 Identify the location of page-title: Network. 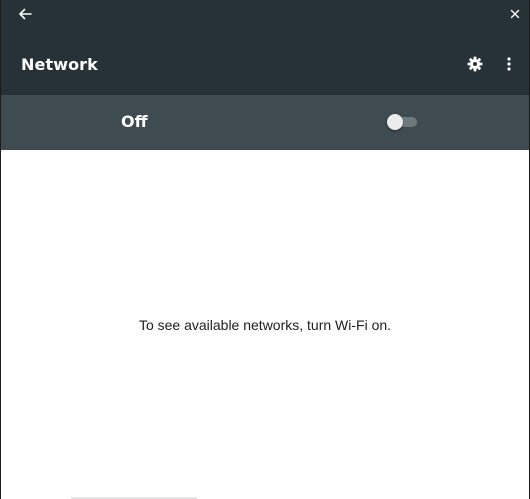
(59, 64).